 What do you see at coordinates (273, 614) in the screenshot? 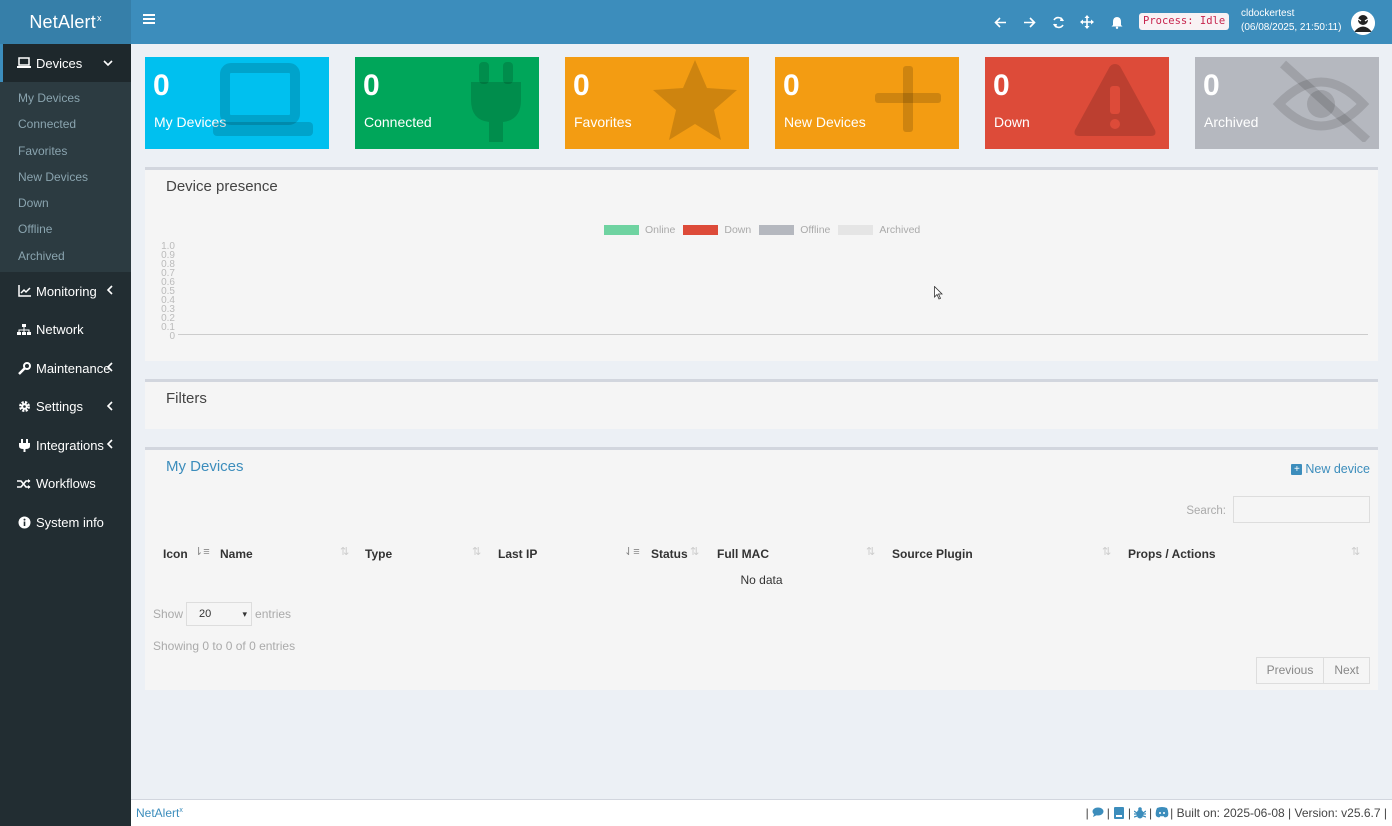
I see `entries-label: entries` at bounding box center [273, 614].